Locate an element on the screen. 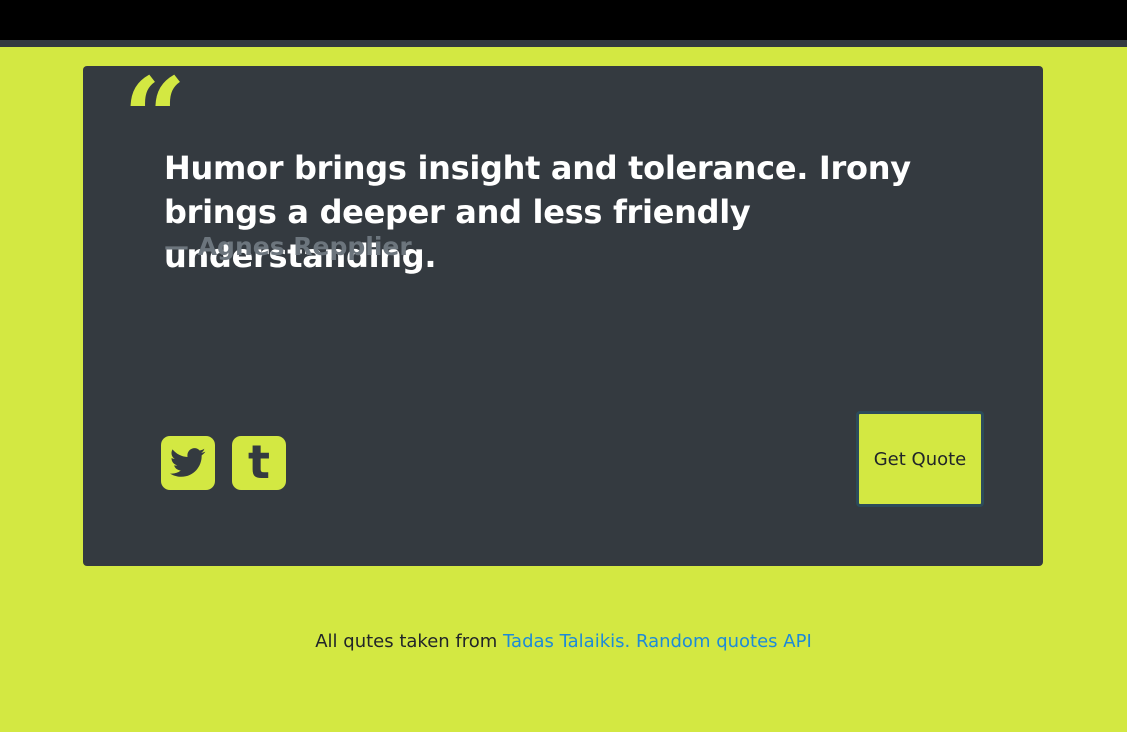  top-bar-edge is located at coordinates (563, 43).